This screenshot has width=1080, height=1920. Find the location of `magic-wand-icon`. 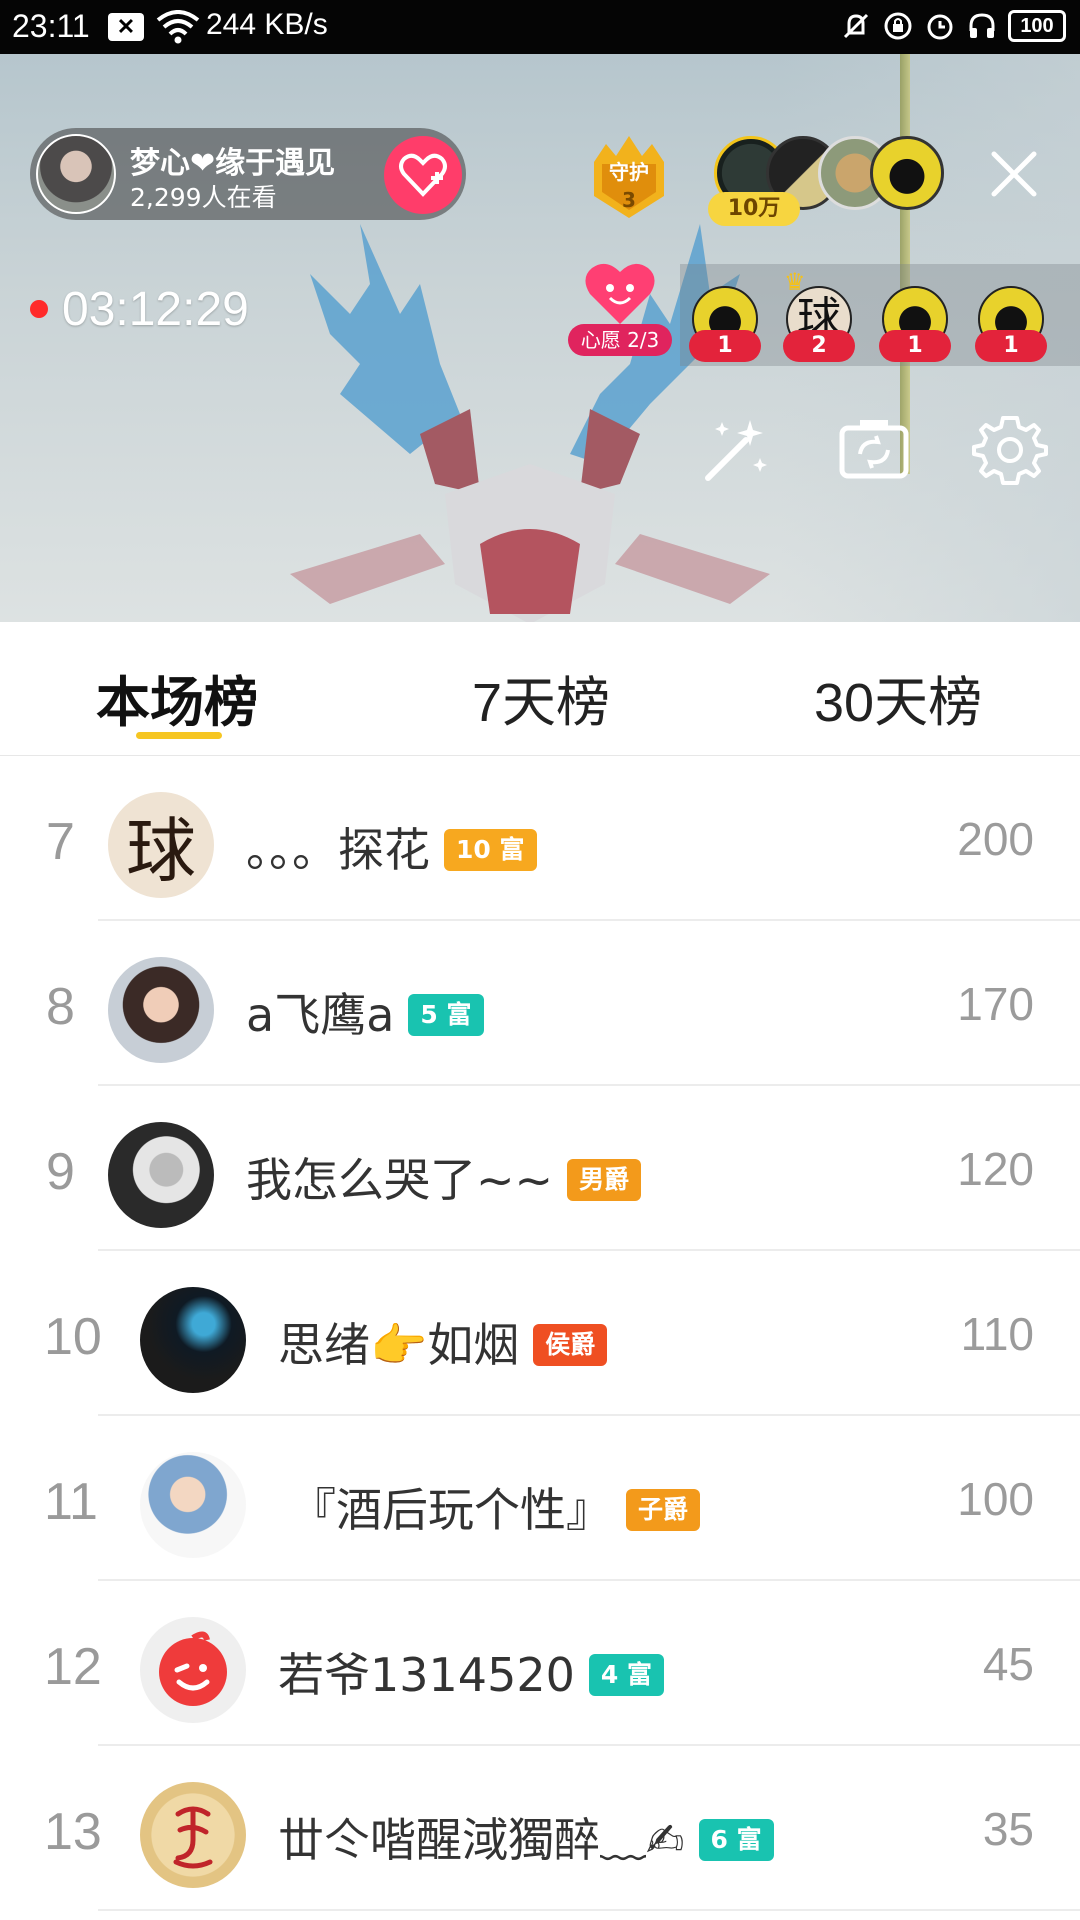

magic-wand-icon is located at coordinates (736, 450).